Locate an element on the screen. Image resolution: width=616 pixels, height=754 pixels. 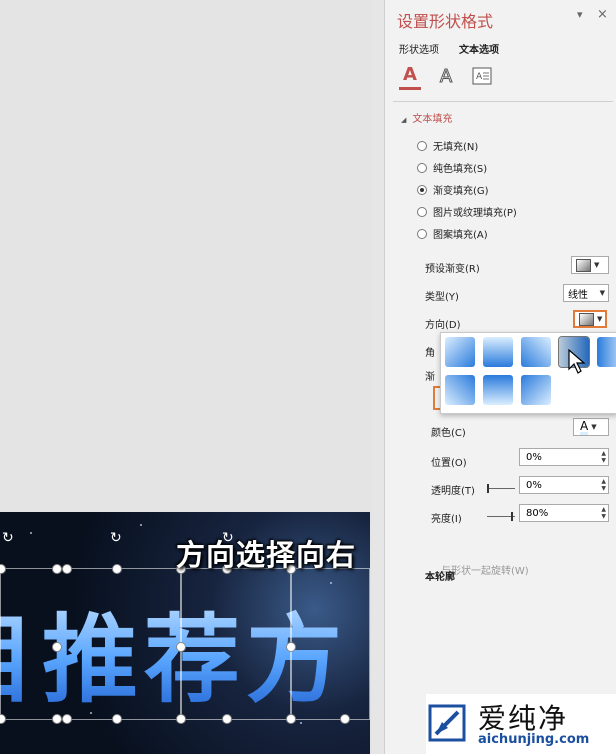
gradient-stops-label: 渐 is located at coordinates (430, 377).